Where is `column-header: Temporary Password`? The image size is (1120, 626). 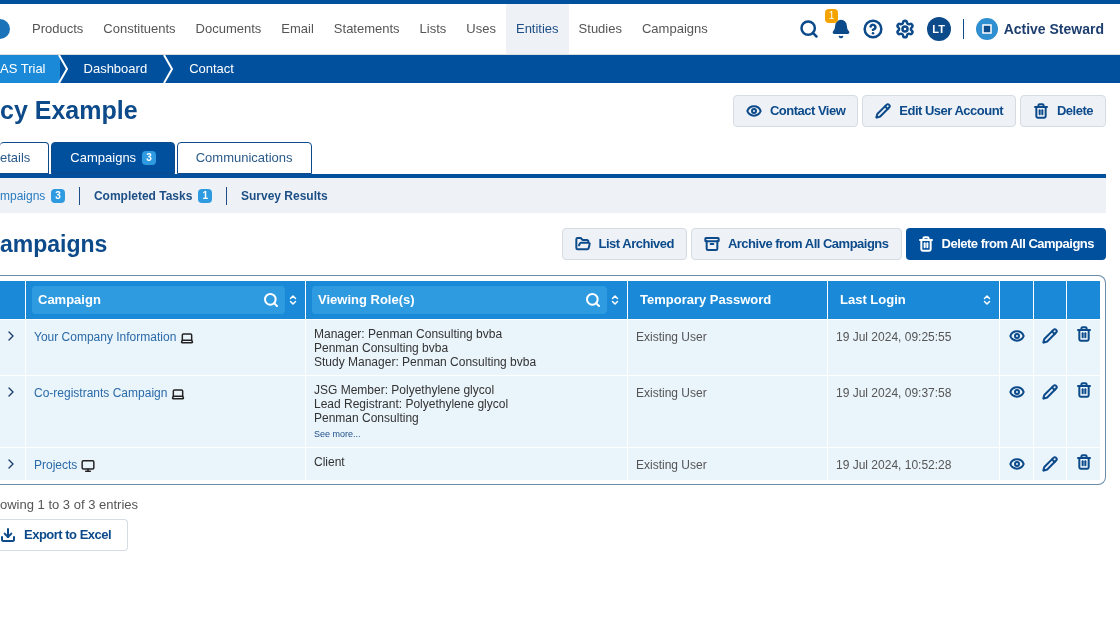 column-header: Temporary Password is located at coordinates (727, 300).